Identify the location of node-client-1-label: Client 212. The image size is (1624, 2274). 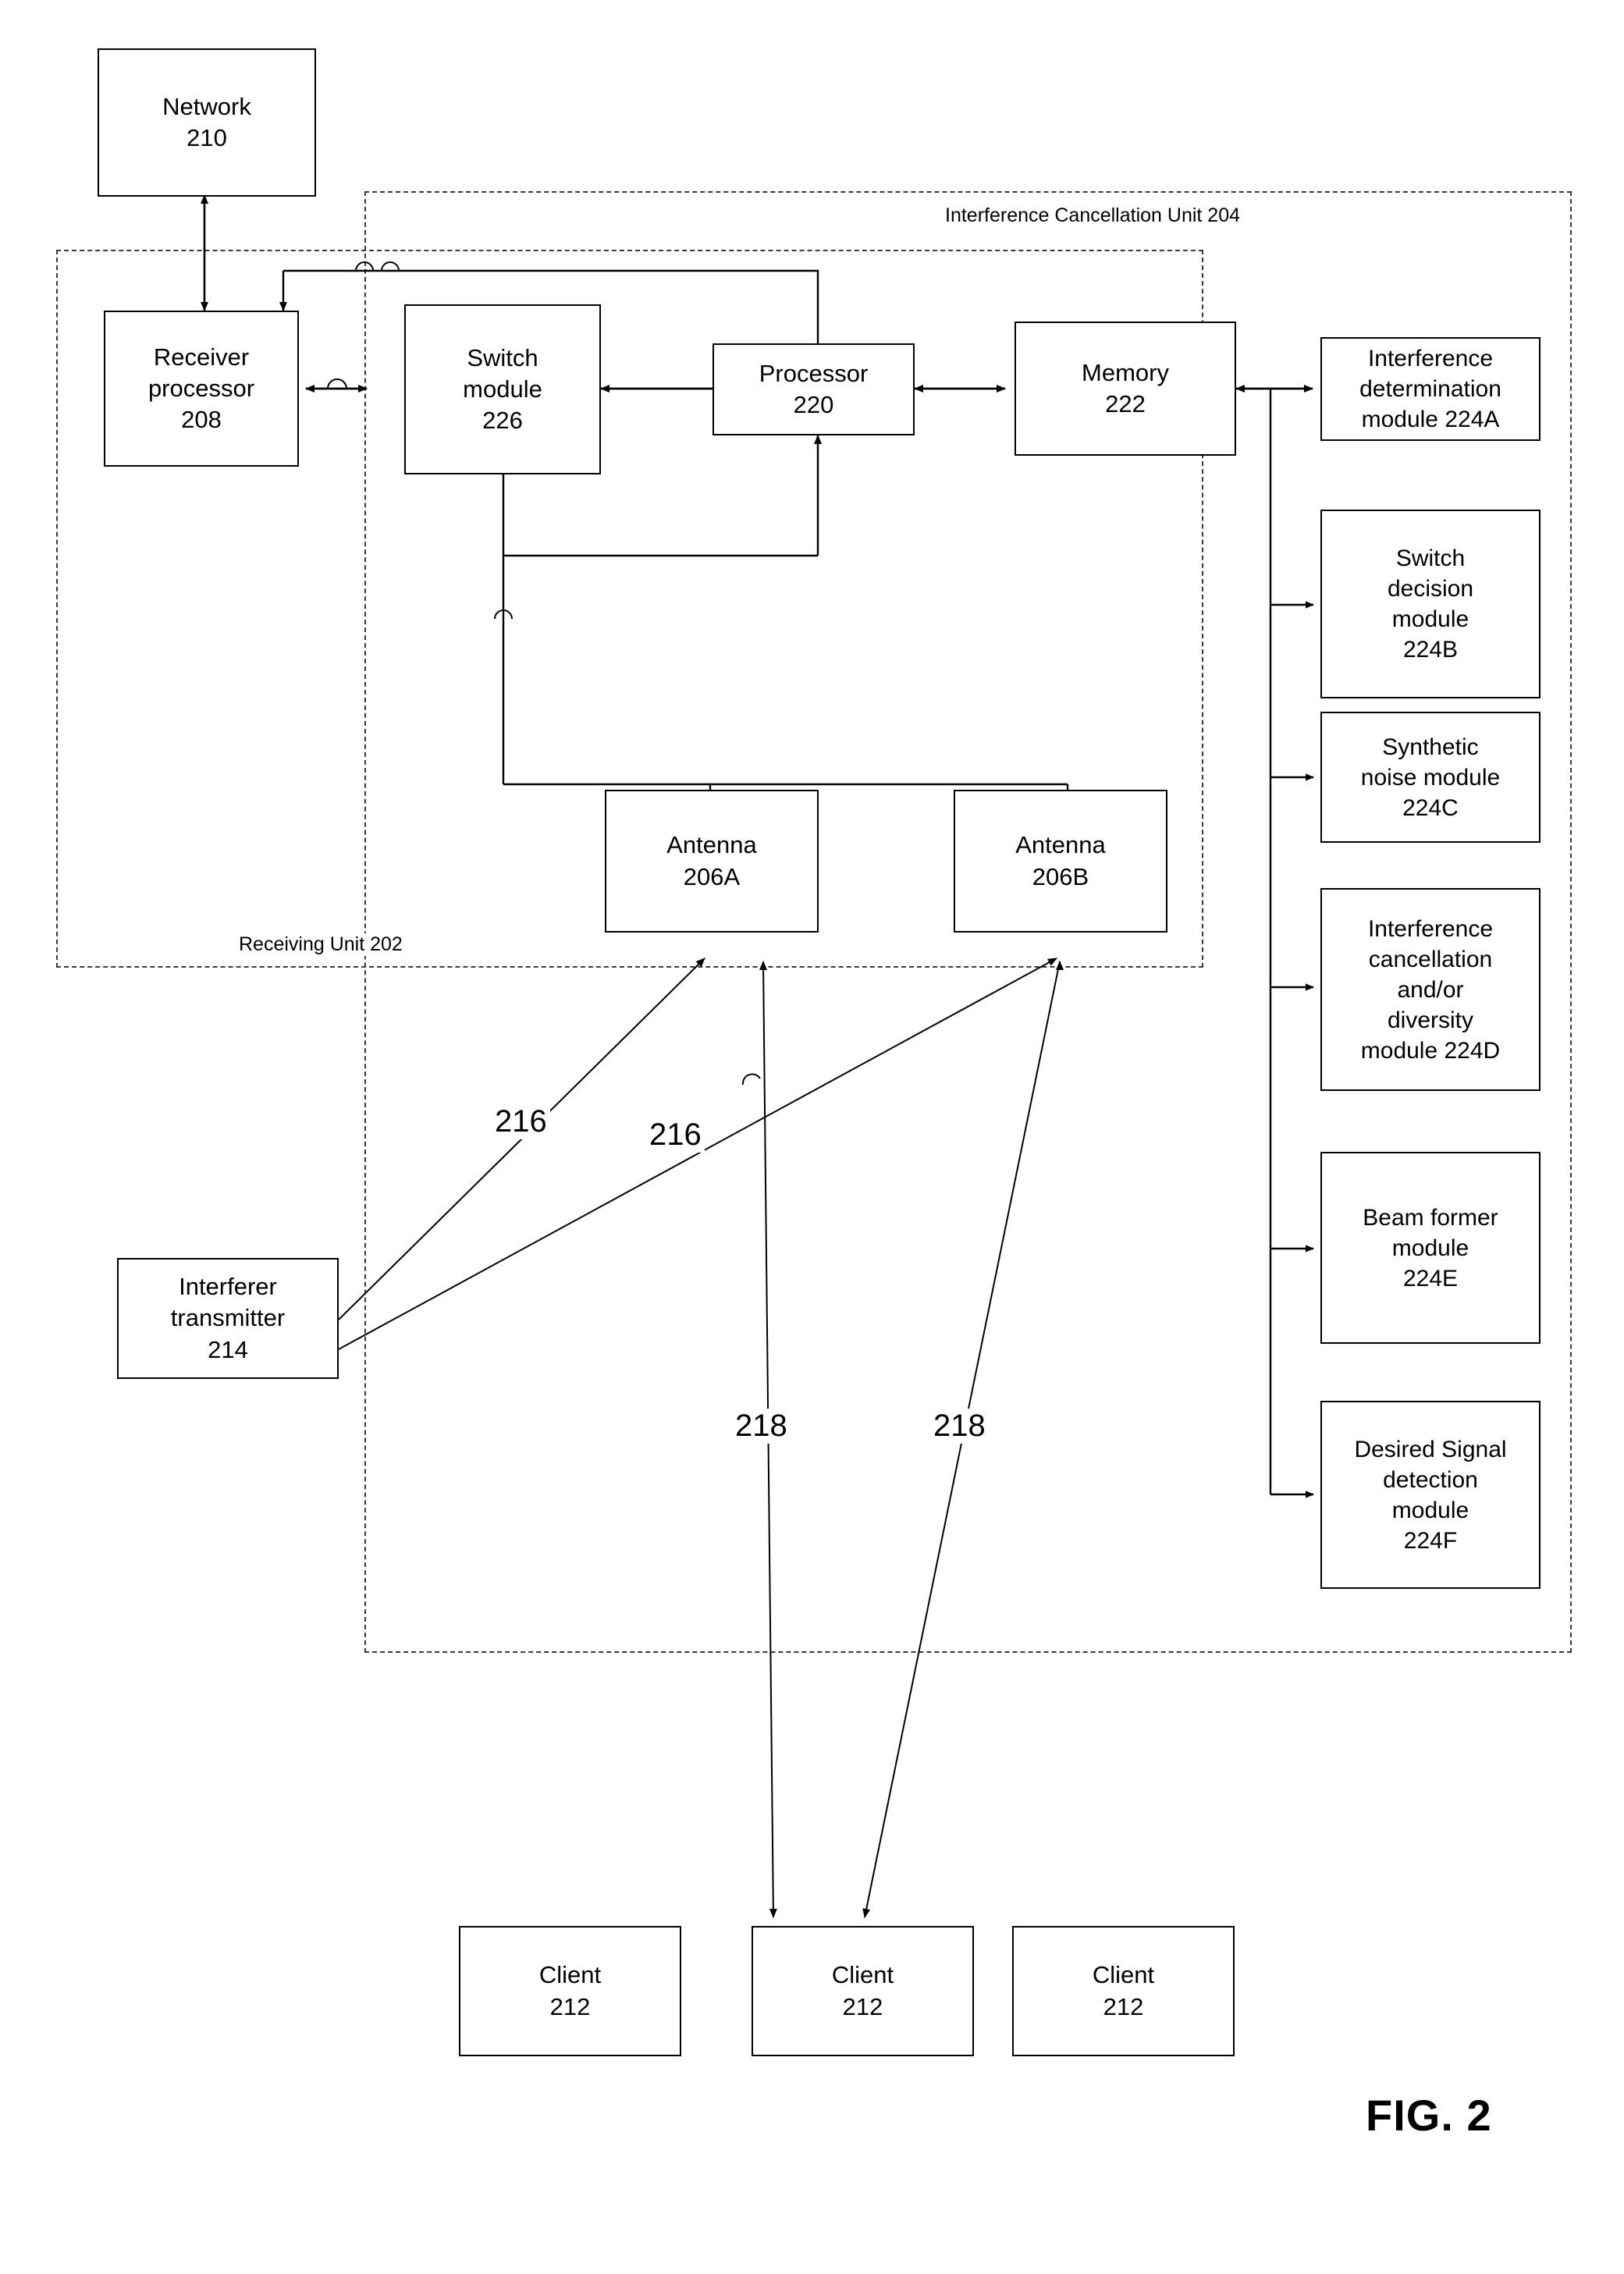
(570, 1990).